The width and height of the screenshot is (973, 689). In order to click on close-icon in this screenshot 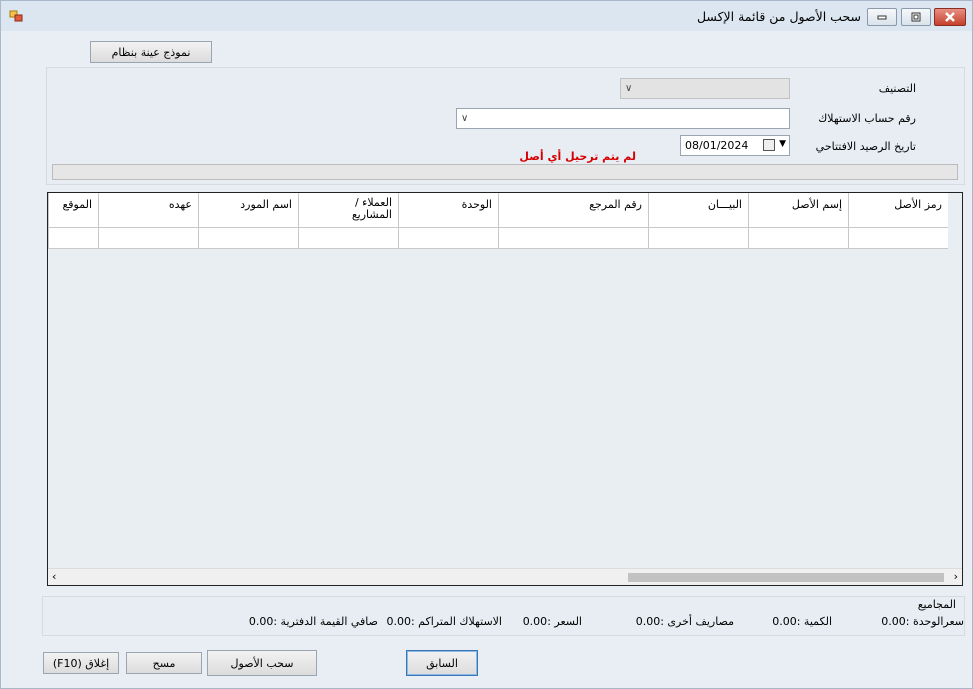, I will do `click(950, 17)`.